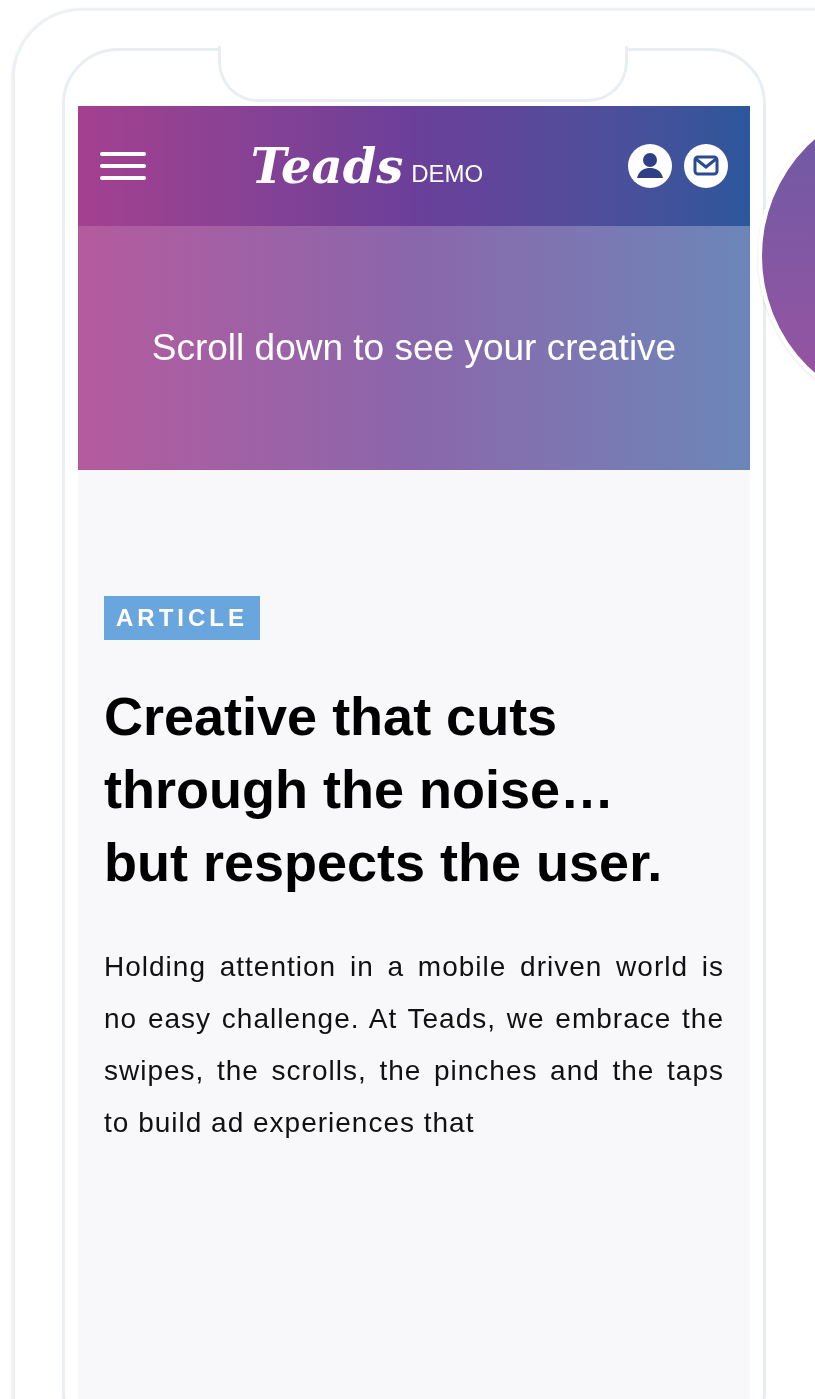 Image resolution: width=815 pixels, height=1399 pixels. I want to click on article-title: Creative that cuts through the noise… but respects the user., so click(384, 789).